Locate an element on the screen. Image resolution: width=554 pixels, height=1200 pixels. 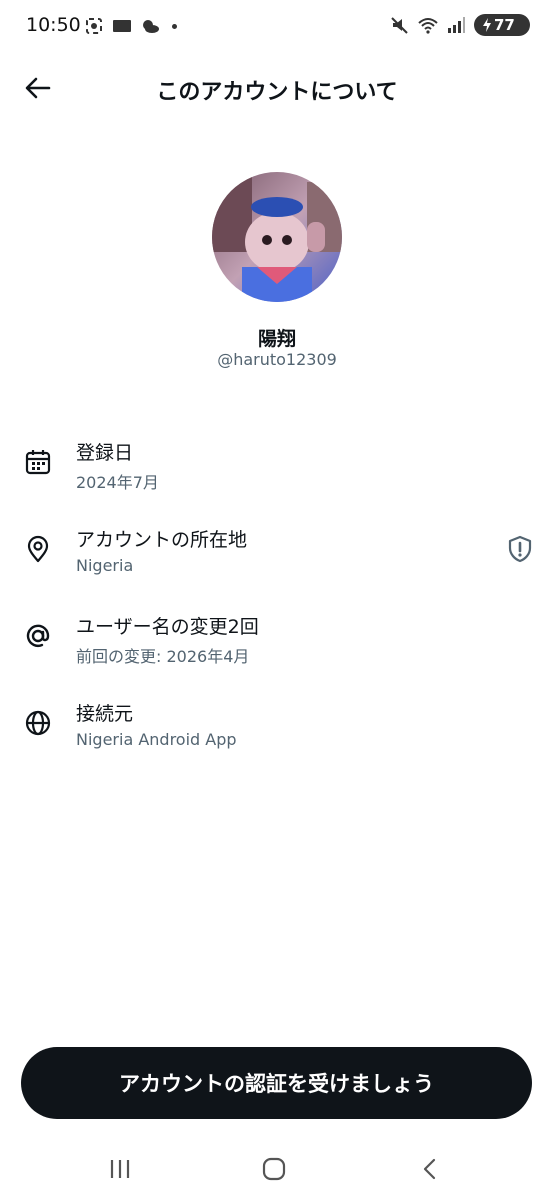
avatar-image is located at coordinates (277, 237).